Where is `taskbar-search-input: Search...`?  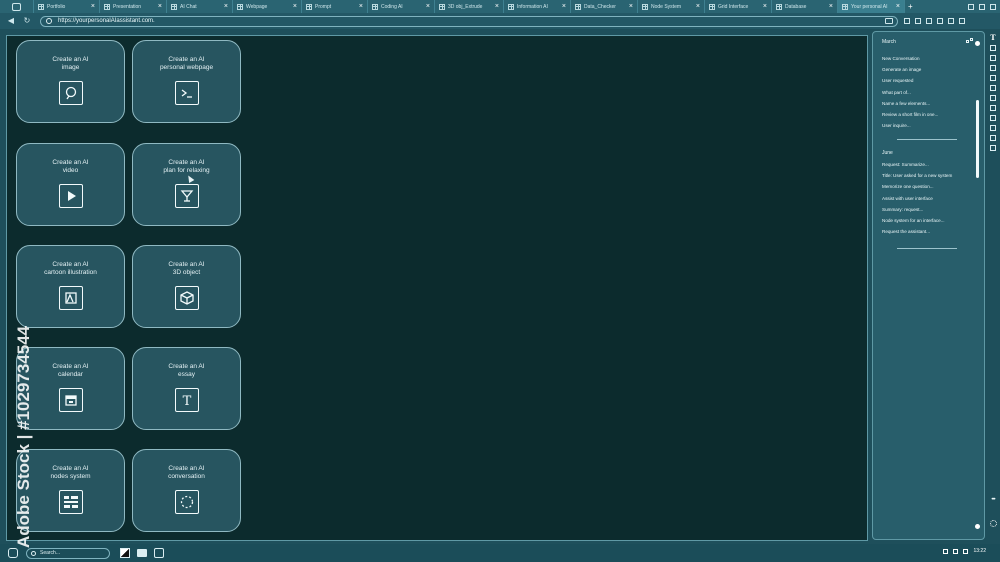
taskbar-search-input: Search... is located at coordinates (68, 553).